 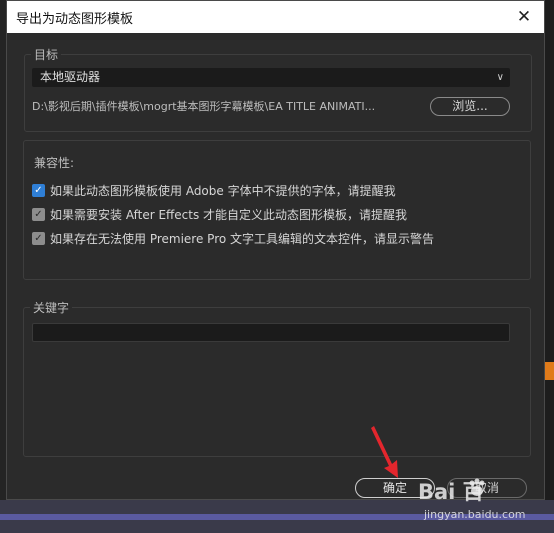 What do you see at coordinates (70, 77) in the screenshot?
I see `drive-select-value: 本地驱动器` at bounding box center [70, 77].